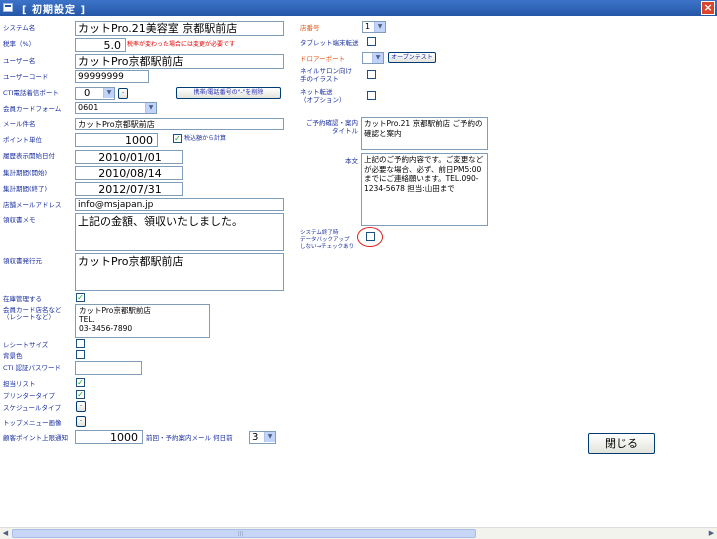 The height and width of the screenshot is (539, 717). Describe the element at coordinates (26, 345) in the screenshot. I see `receipt-size-label: レシートサイズ` at that location.